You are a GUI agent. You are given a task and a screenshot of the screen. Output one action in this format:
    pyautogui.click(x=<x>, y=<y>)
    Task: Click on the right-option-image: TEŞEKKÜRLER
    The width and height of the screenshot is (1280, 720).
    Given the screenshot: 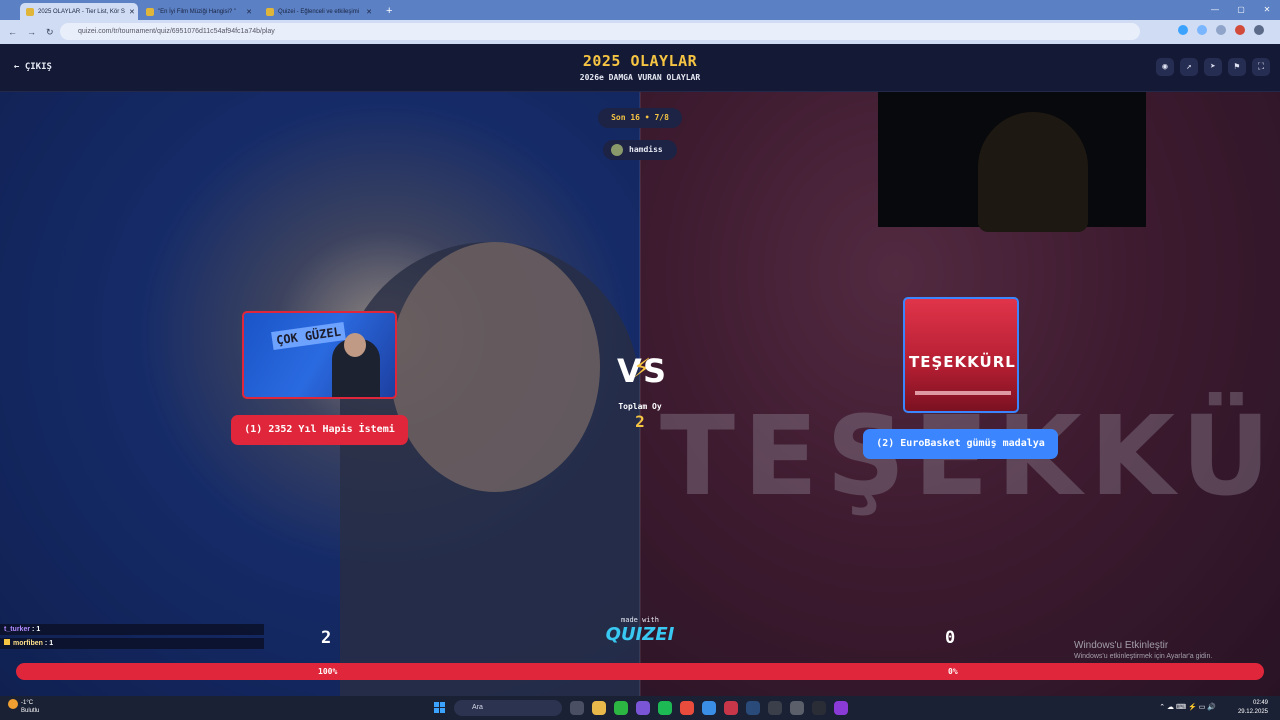 What is the action you would take?
    pyautogui.click(x=961, y=355)
    